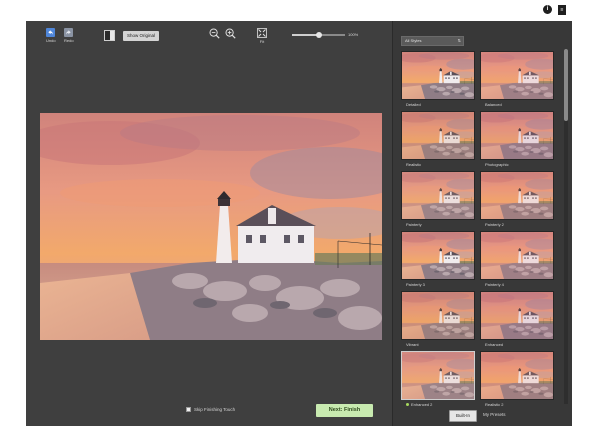 The width and height of the screenshot is (596, 447). I want to click on style-tile-label: Enhanced 2, so click(422, 404).